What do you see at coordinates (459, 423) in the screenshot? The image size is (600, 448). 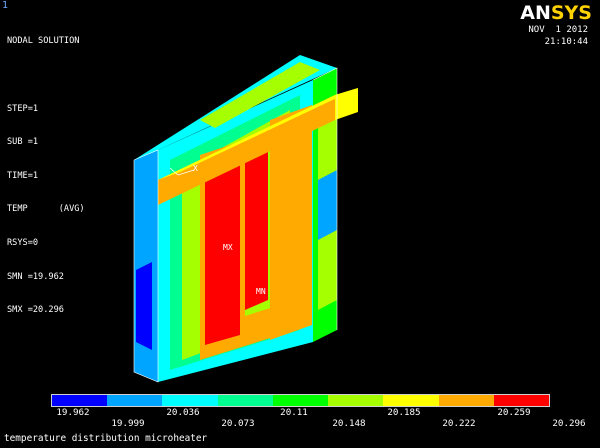 I see `legend-tick: 20.222` at bounding box center [459, 423].